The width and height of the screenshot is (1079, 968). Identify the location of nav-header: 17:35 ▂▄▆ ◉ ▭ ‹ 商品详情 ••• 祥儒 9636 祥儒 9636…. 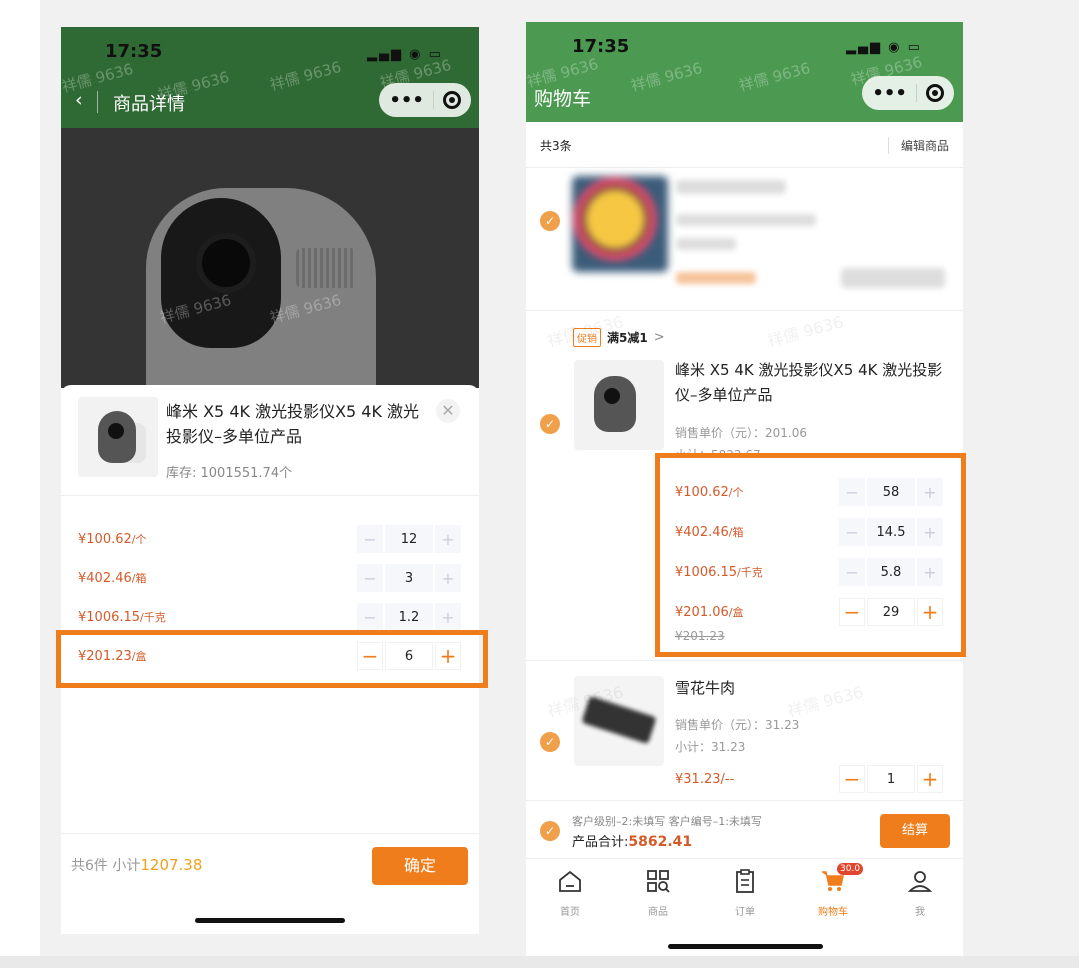
(270, 77).